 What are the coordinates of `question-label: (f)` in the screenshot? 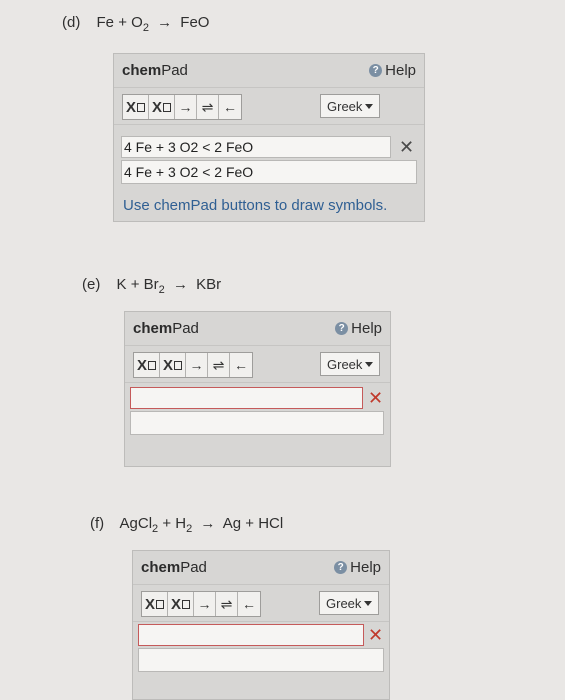 It's located at (97, 523).